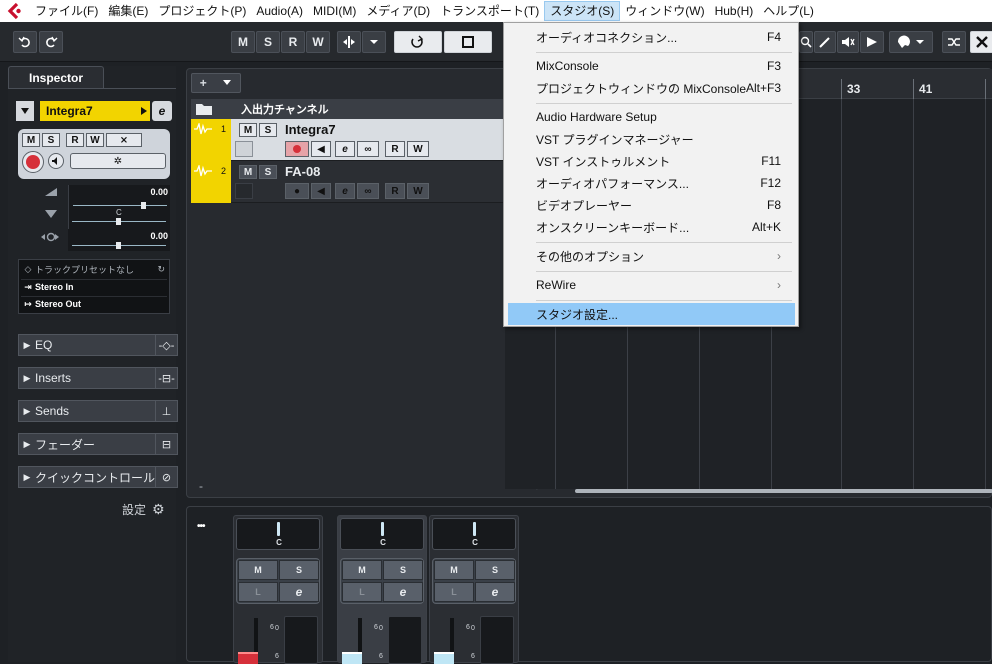 The width and height of the screenshot is (992, 664). I want to click on inspector-write-button: W, so click(95, 140).